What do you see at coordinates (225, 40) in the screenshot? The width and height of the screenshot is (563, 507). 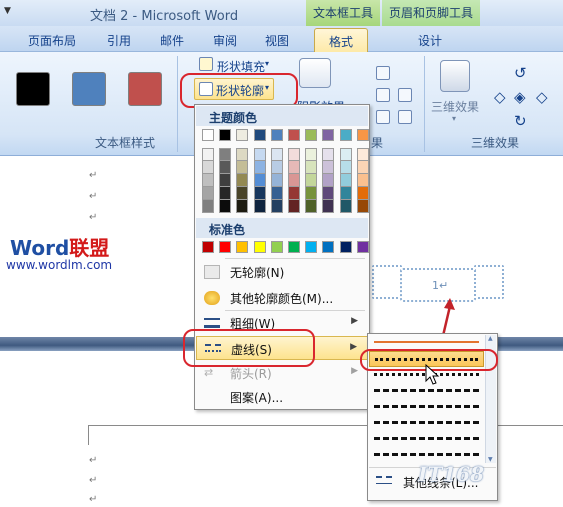 I see `tab-review: 审阅` at bounding box center [225, 40].